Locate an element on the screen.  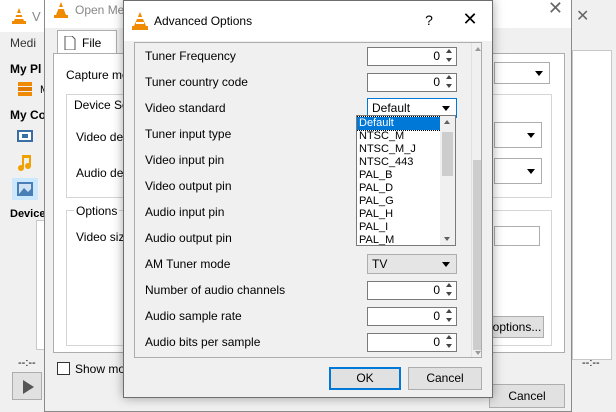
background-panel is located at coordinates (592, 205).